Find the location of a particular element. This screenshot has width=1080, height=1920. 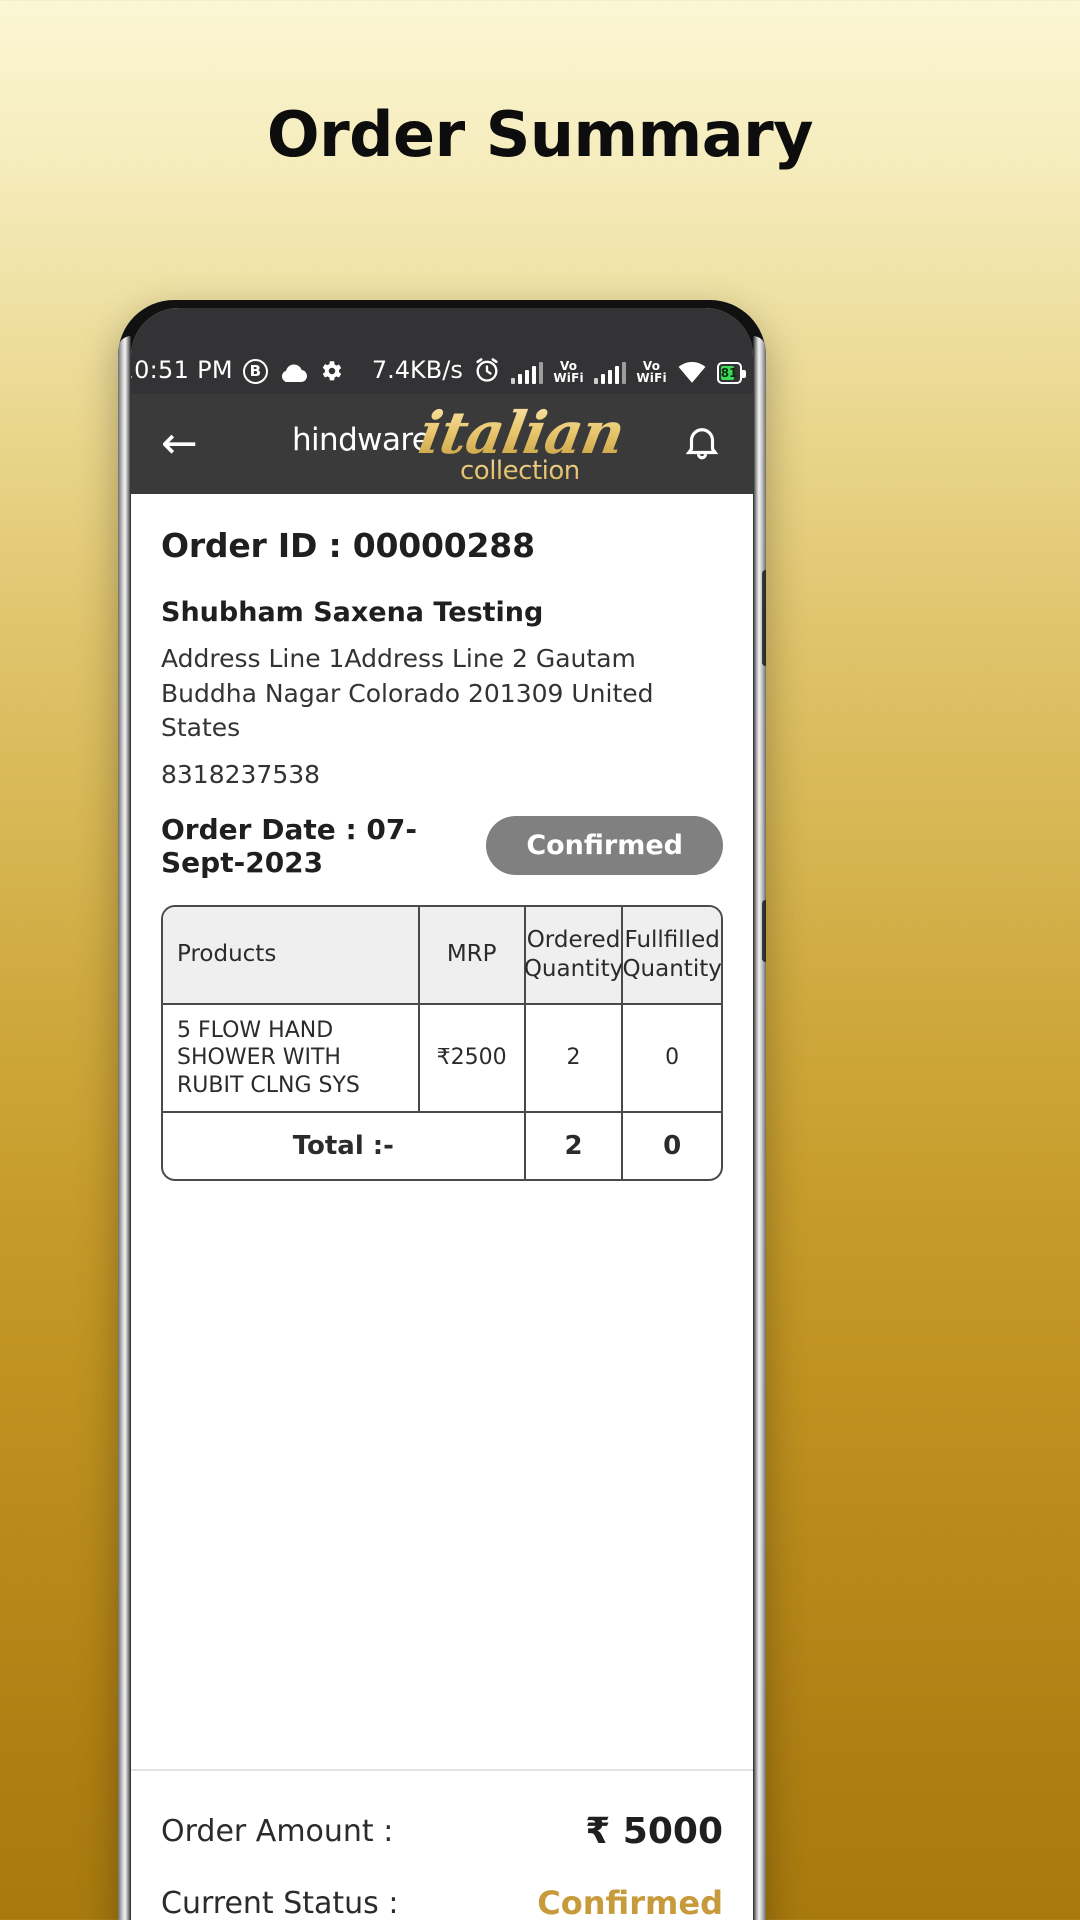

gear-icon is located at coordinates (331, 371).